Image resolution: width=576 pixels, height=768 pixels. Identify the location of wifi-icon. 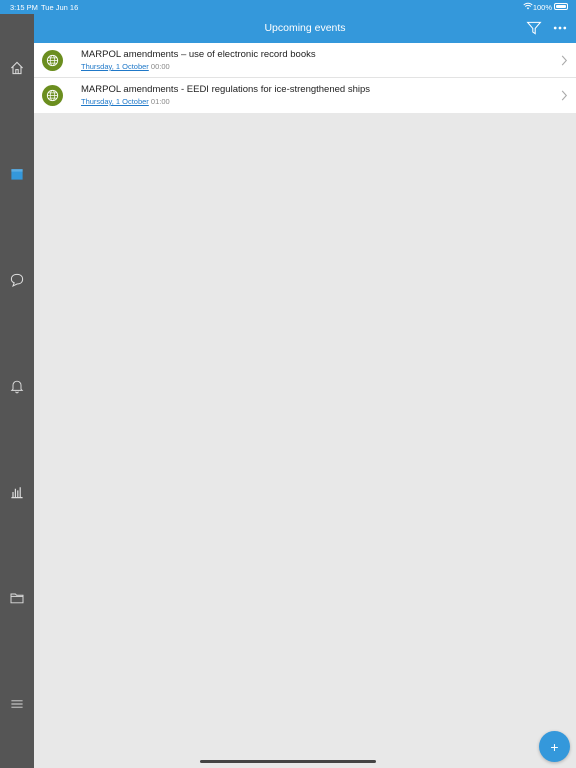
(528, 6).